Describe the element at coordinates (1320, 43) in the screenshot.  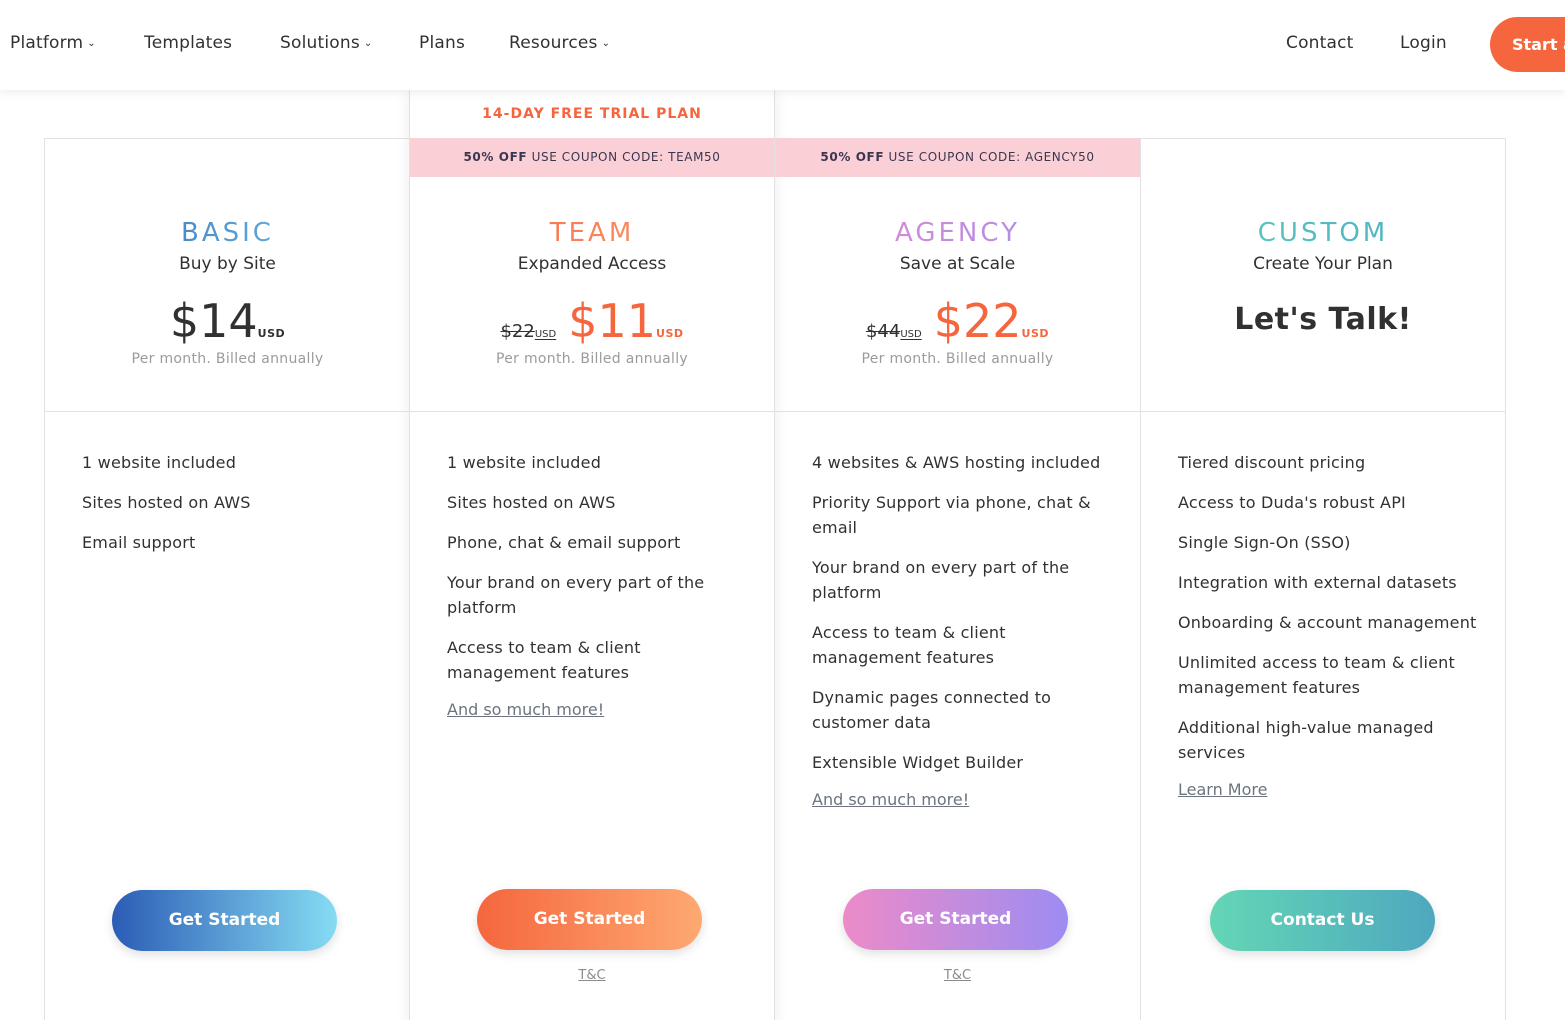
I see `nav-contact: Contact` at that location.